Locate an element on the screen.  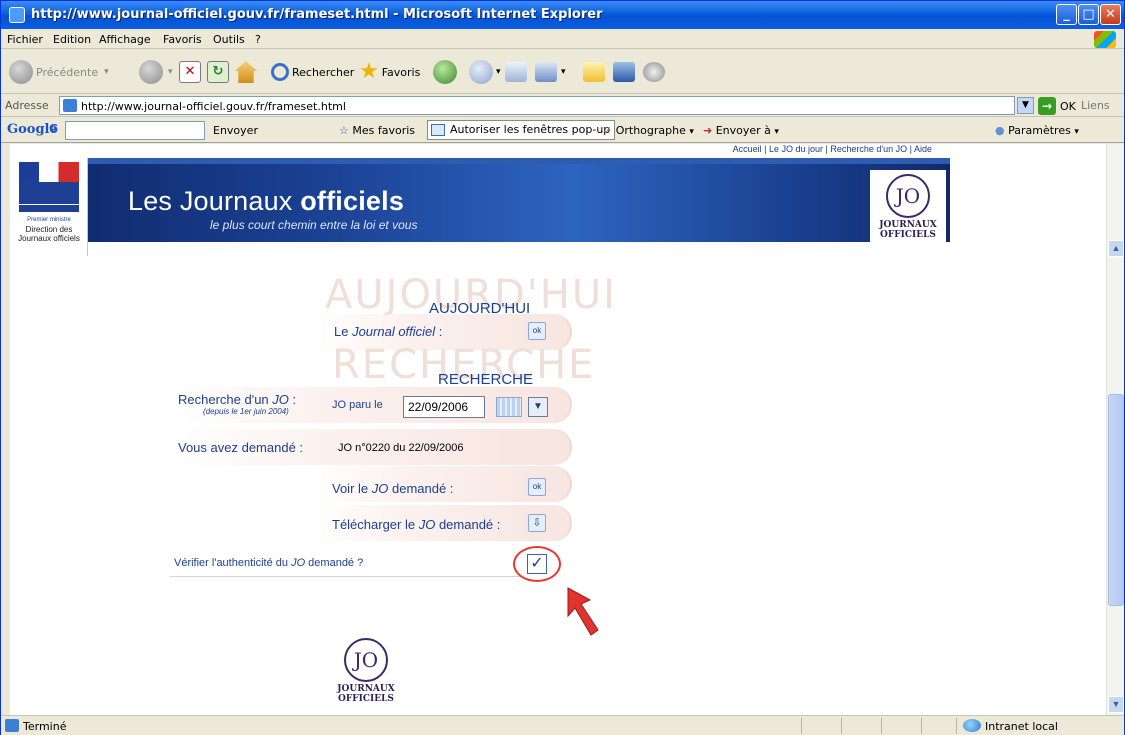
spellcheck-button: ✓ Orthographe ▾ is located at coordinates (648, 130).